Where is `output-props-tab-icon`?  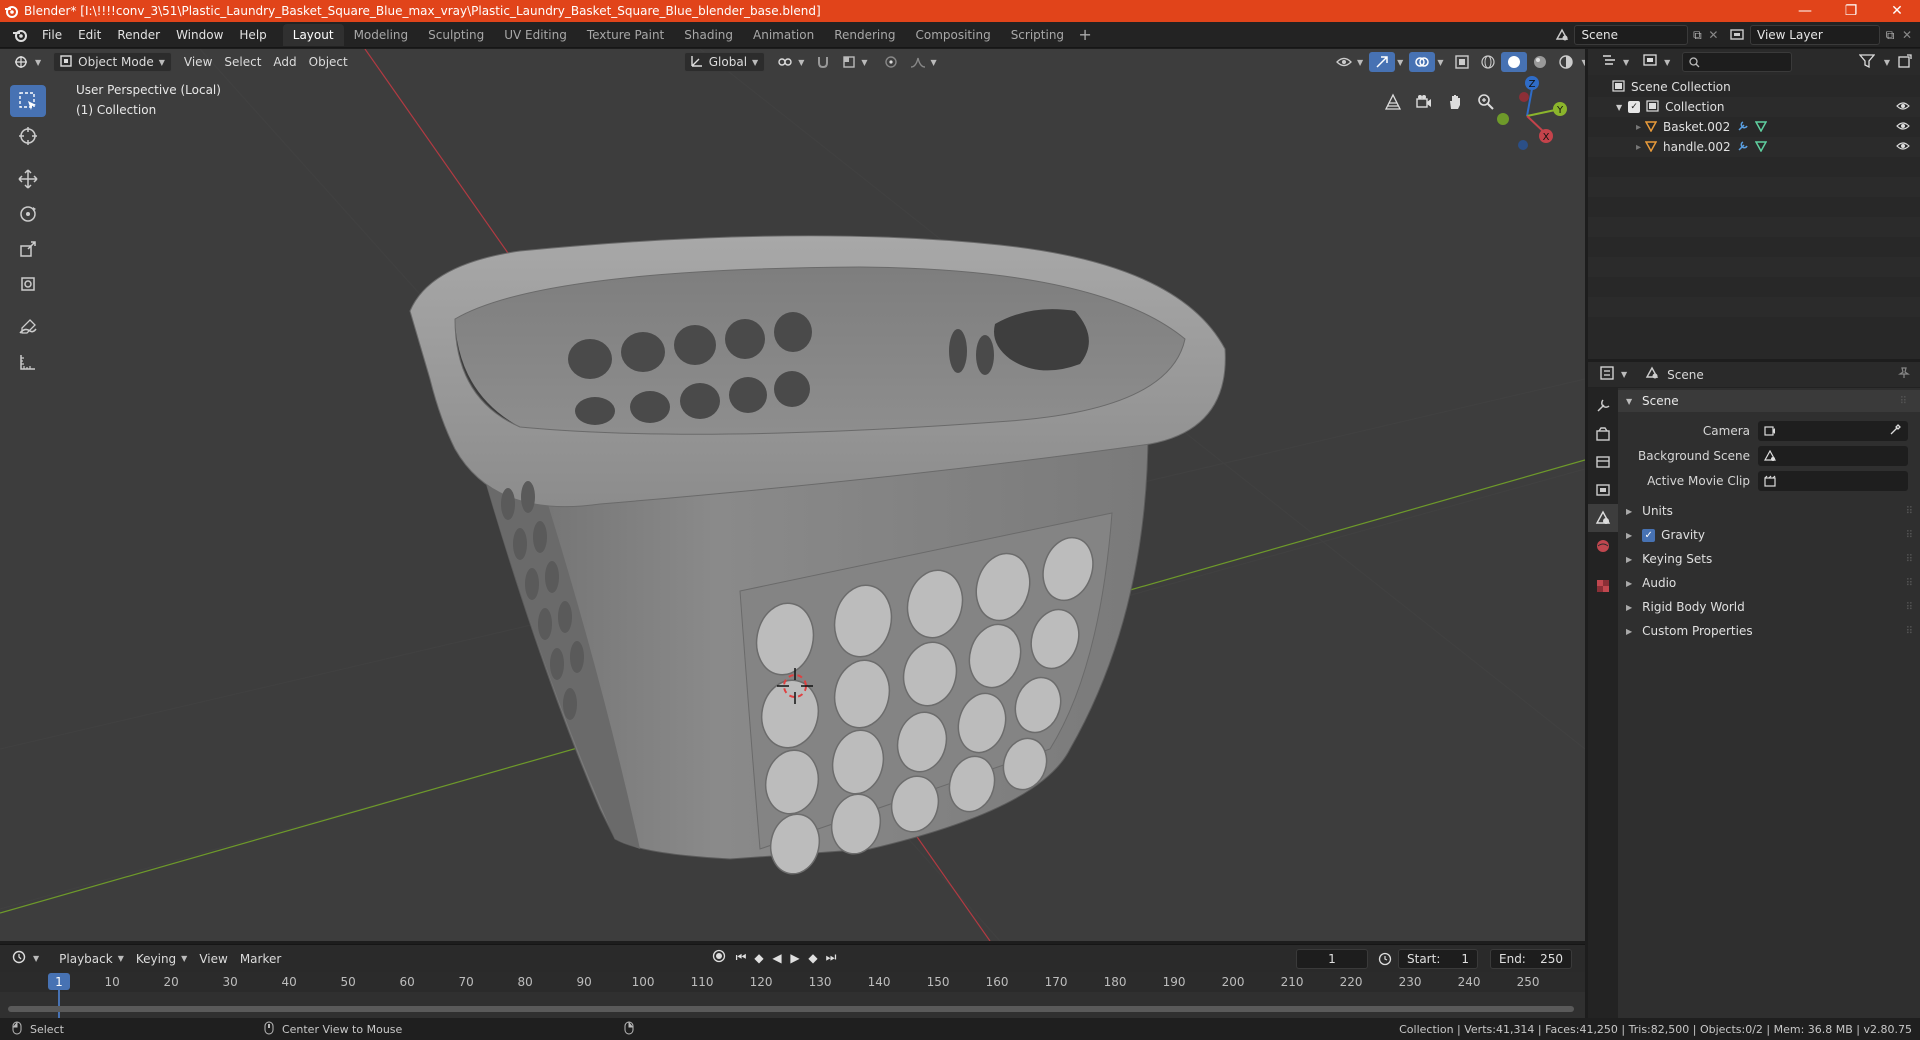 output-props-tab-icon is located at coordinates (1603, 462).